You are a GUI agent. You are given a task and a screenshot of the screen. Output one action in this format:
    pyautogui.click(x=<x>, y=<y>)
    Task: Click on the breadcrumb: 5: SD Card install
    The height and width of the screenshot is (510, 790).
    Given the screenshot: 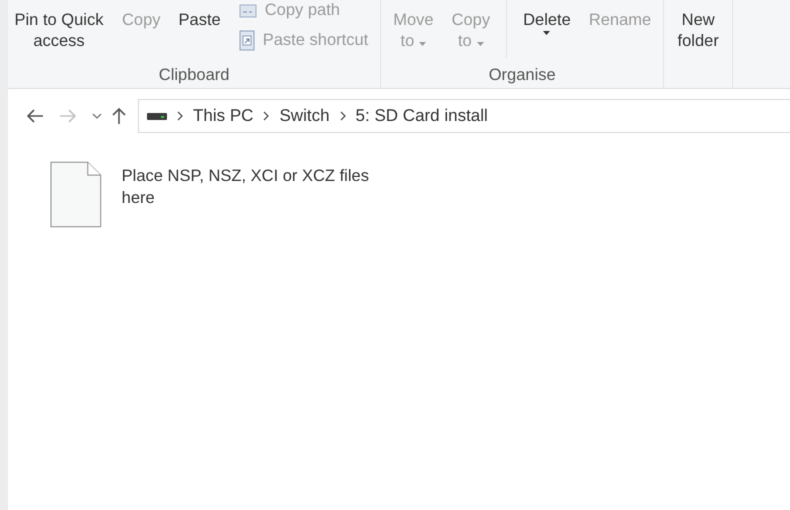 What is the action you would take?
    pyautogui.click(x=422, y=116)
    